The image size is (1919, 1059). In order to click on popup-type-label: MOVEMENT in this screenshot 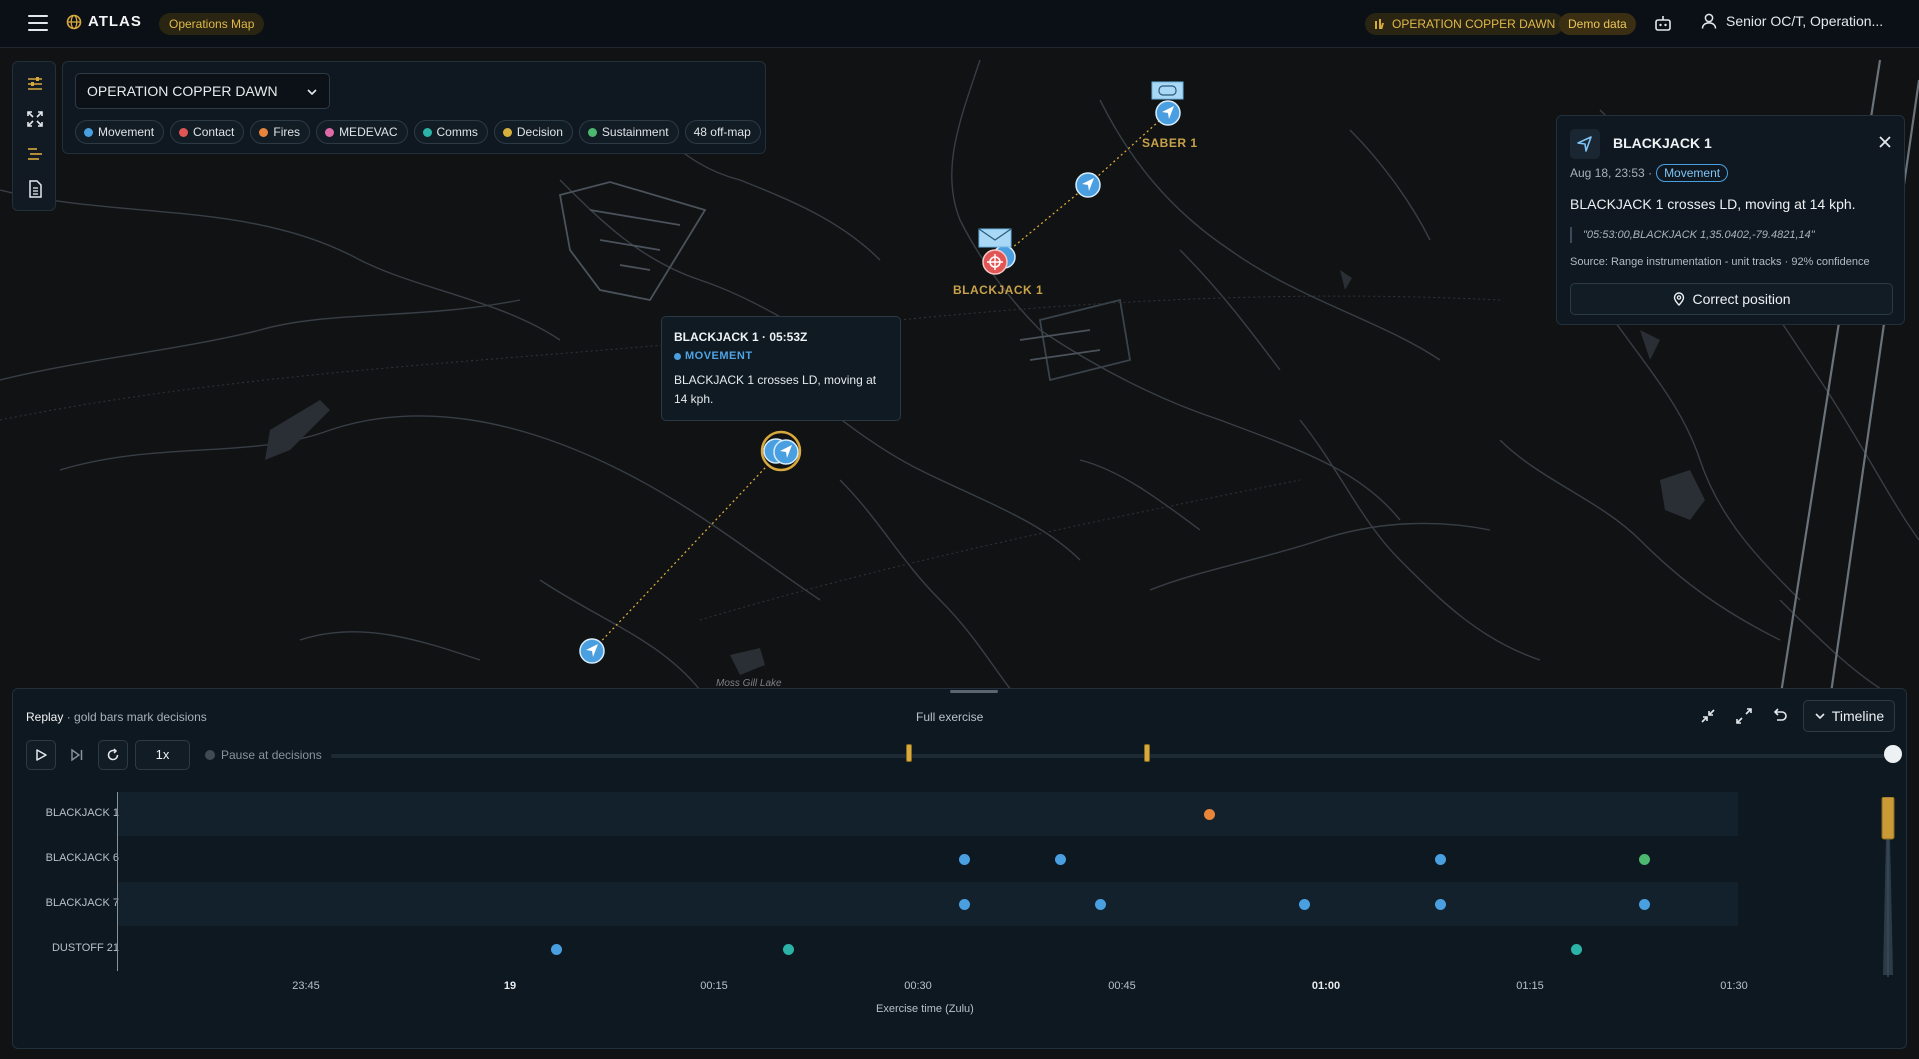, I will do `click(719, 356)`.